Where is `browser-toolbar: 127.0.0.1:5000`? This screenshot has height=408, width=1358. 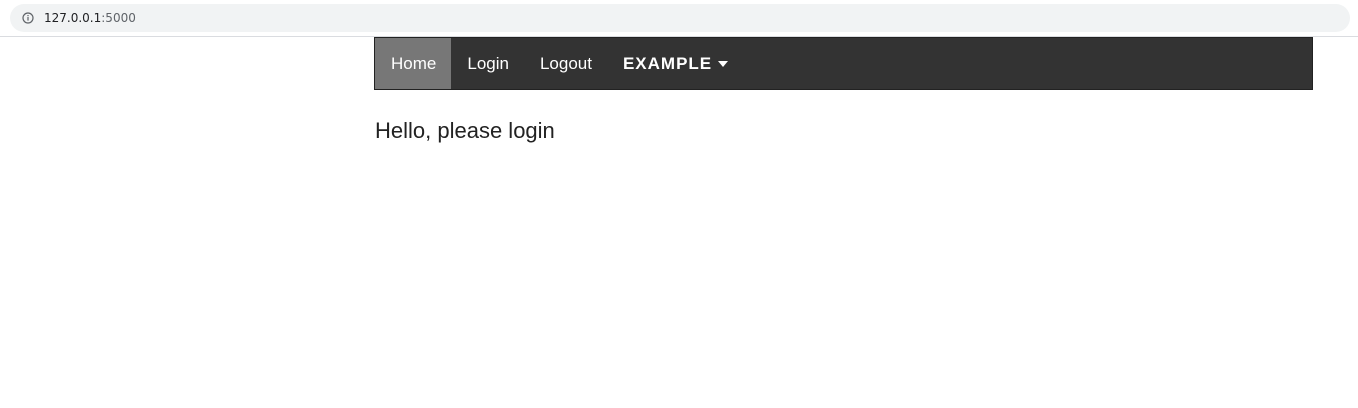
browser-toolbar: 127.0.0.1:5000 is located at coordinates (679, 18).